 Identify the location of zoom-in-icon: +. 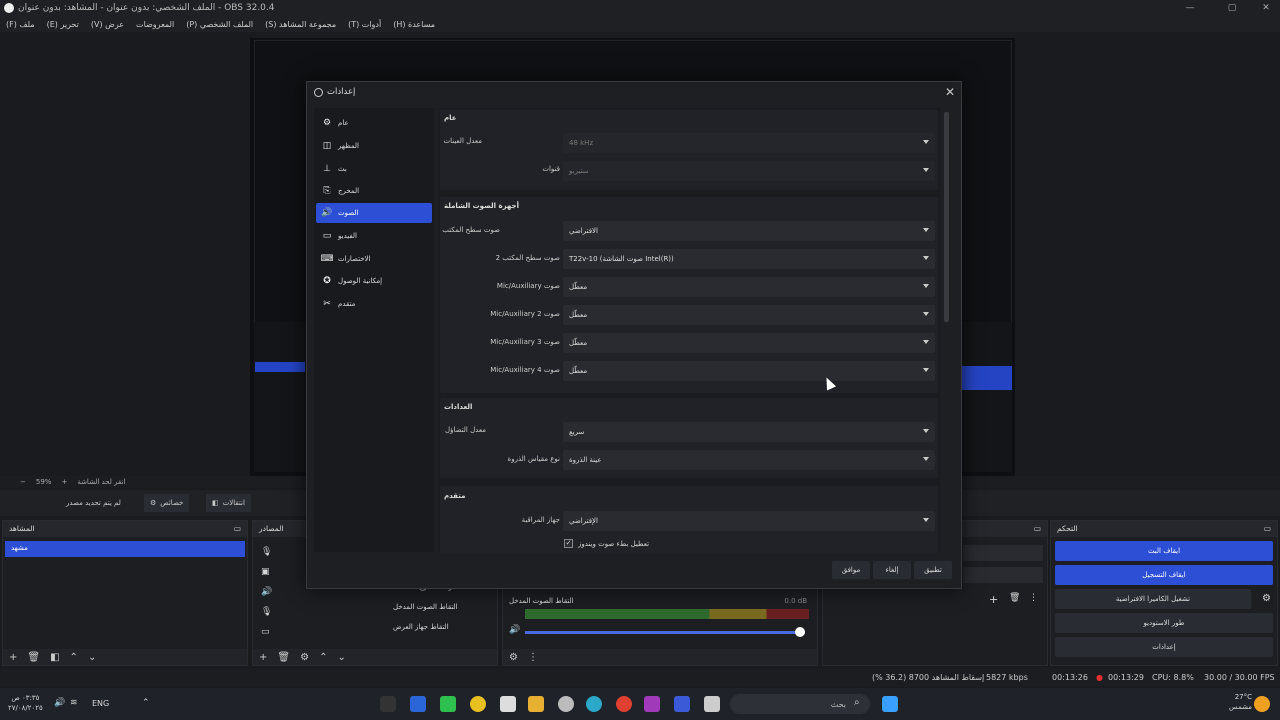
(64, 482).